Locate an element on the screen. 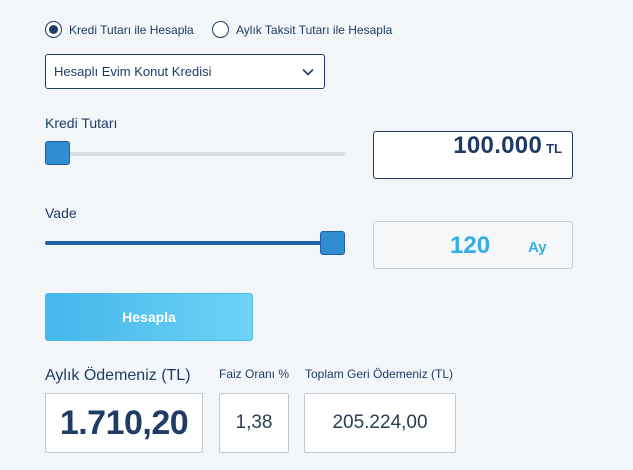 The image size is (633, 470). term-value: 120 is located at coordinates (470, 245).